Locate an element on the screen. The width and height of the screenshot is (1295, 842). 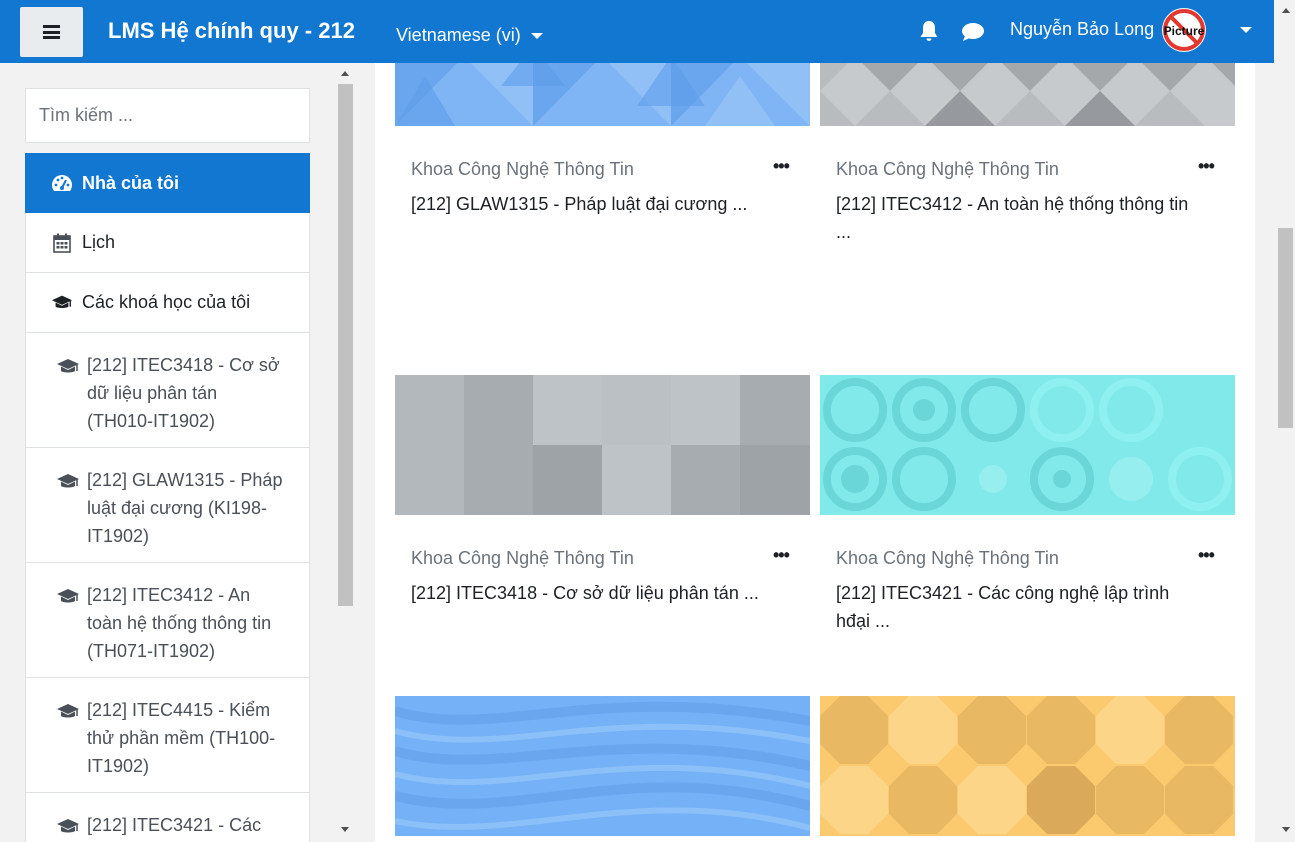
calendar-icon is located at coordinates (62, 243).